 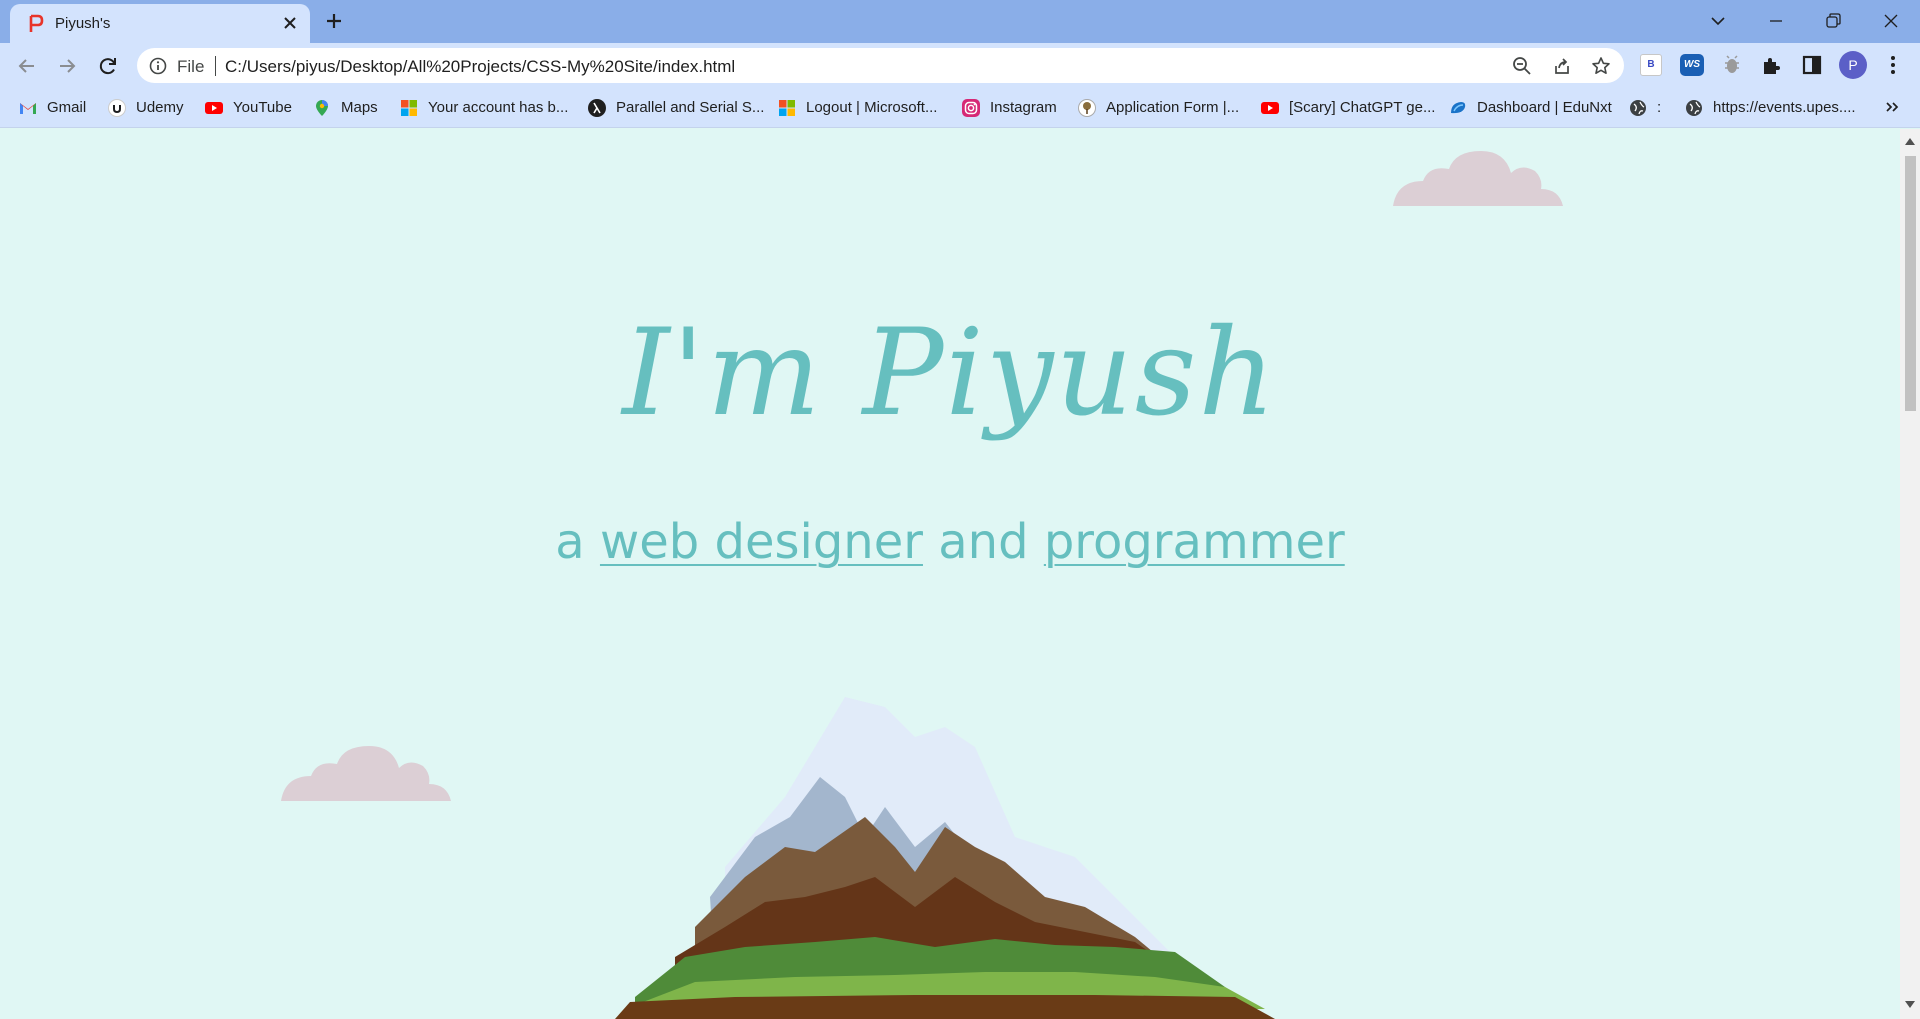 What do you see at coordinates (1692, 65) in the screenshot?
I see `extension-ws-icon: WS` at bounding box center [1692, 65].